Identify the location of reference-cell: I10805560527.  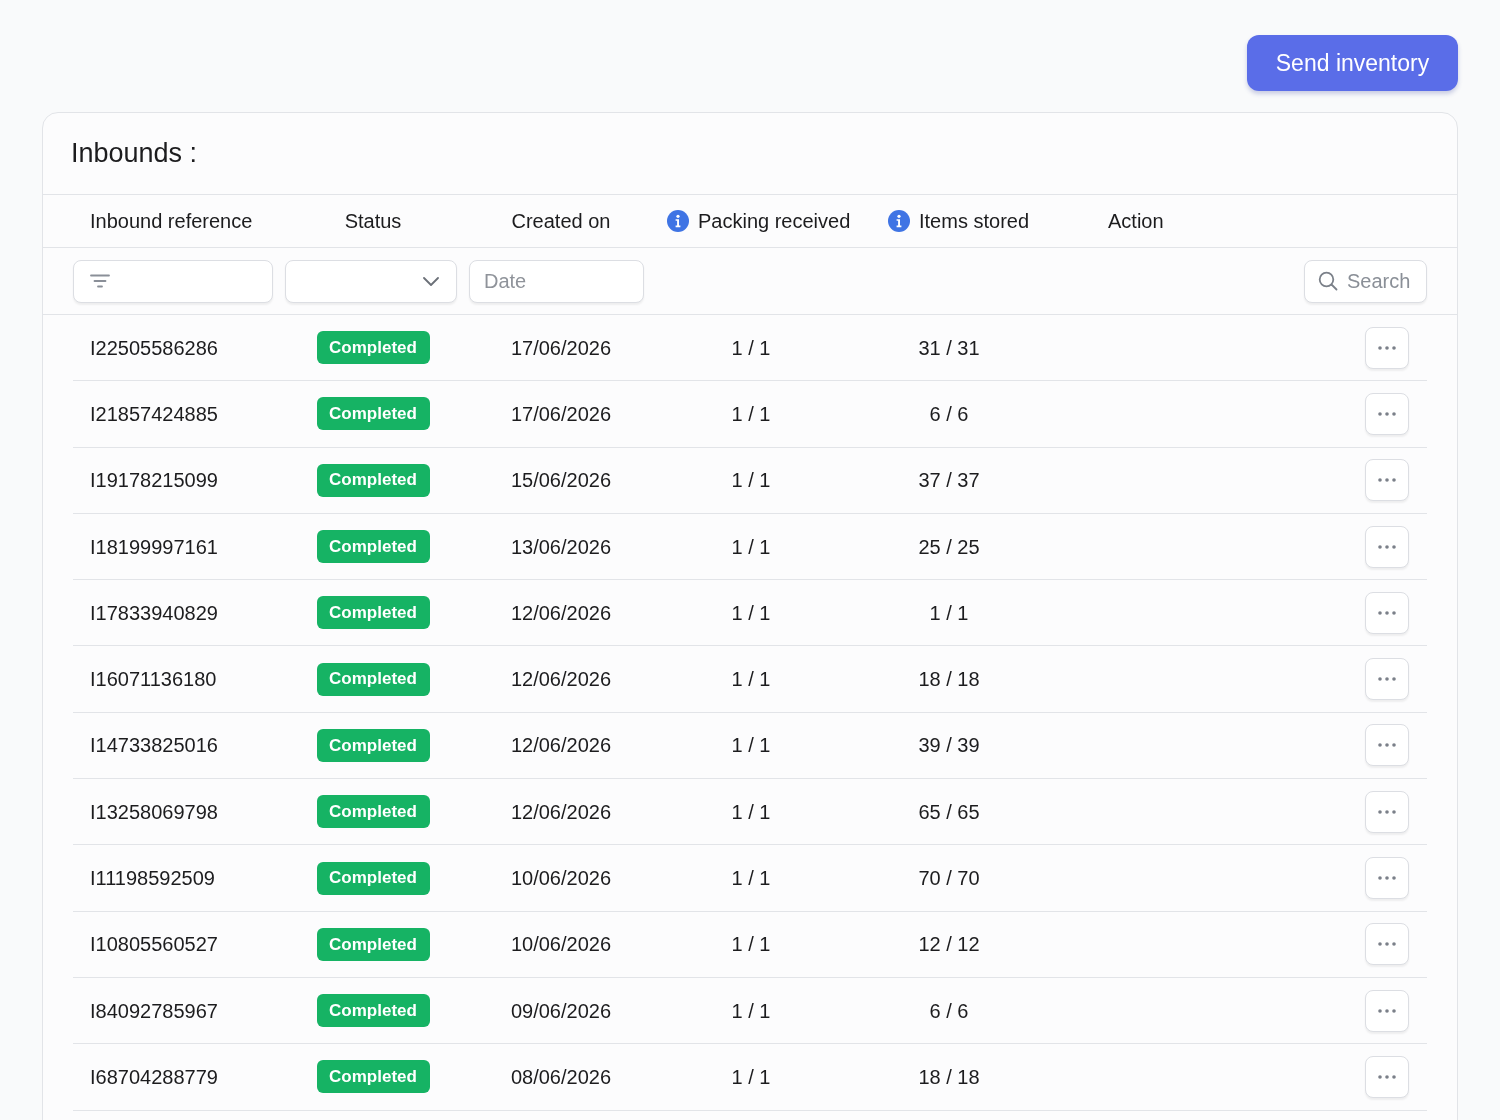
(154, 944).